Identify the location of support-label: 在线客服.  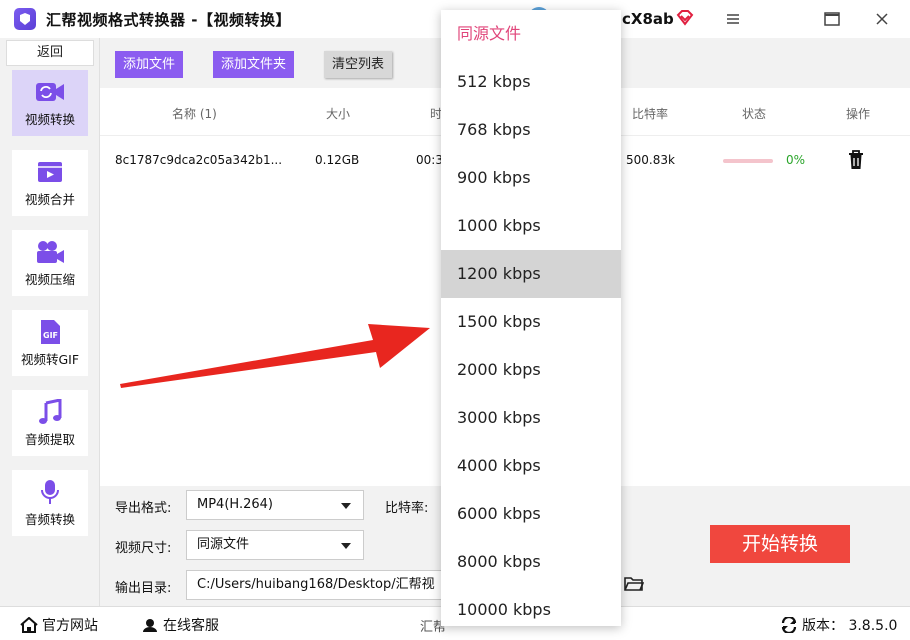
(191, 626).